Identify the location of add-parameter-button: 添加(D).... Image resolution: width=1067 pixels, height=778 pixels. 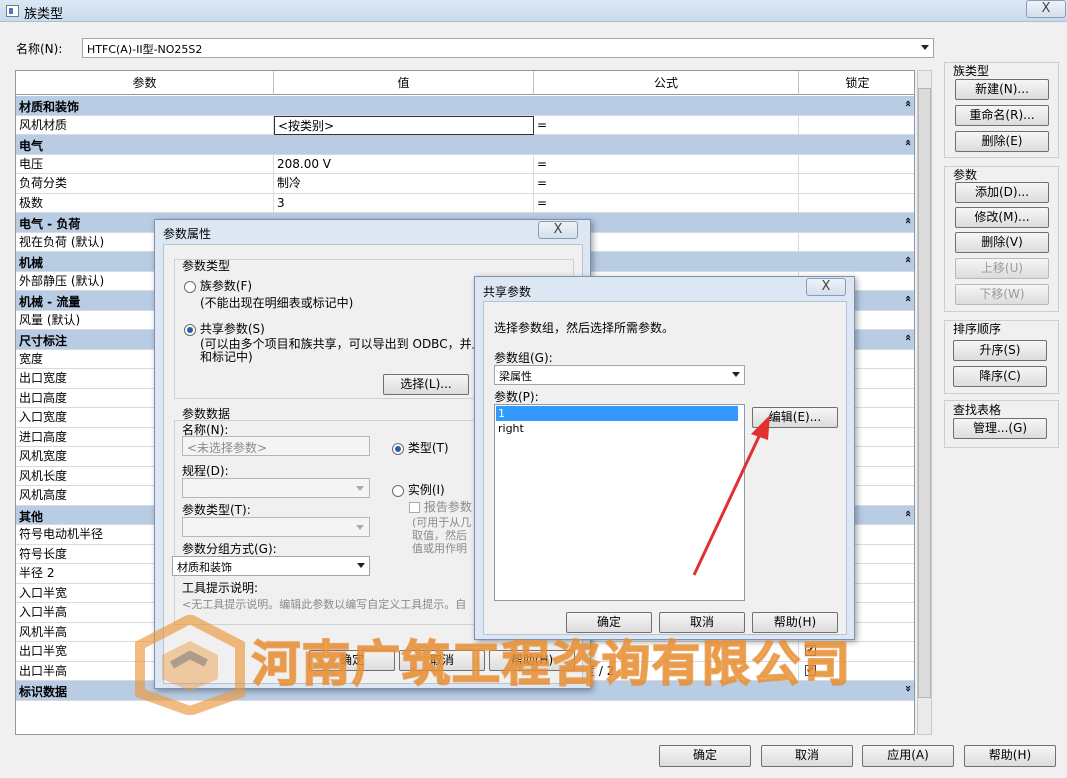
(1002, 192).